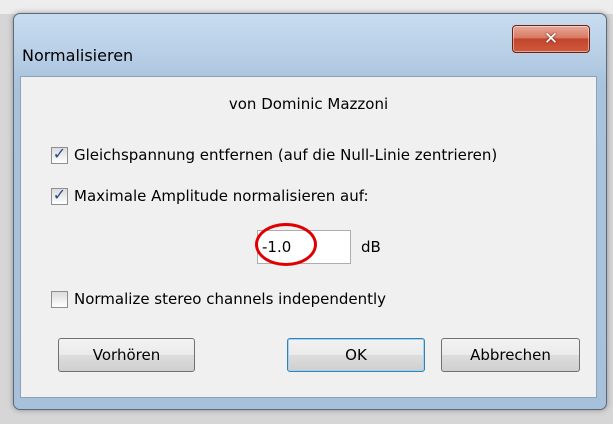 The image size is (613, 424). I want to click on amplitude-input, so click(304, 247).